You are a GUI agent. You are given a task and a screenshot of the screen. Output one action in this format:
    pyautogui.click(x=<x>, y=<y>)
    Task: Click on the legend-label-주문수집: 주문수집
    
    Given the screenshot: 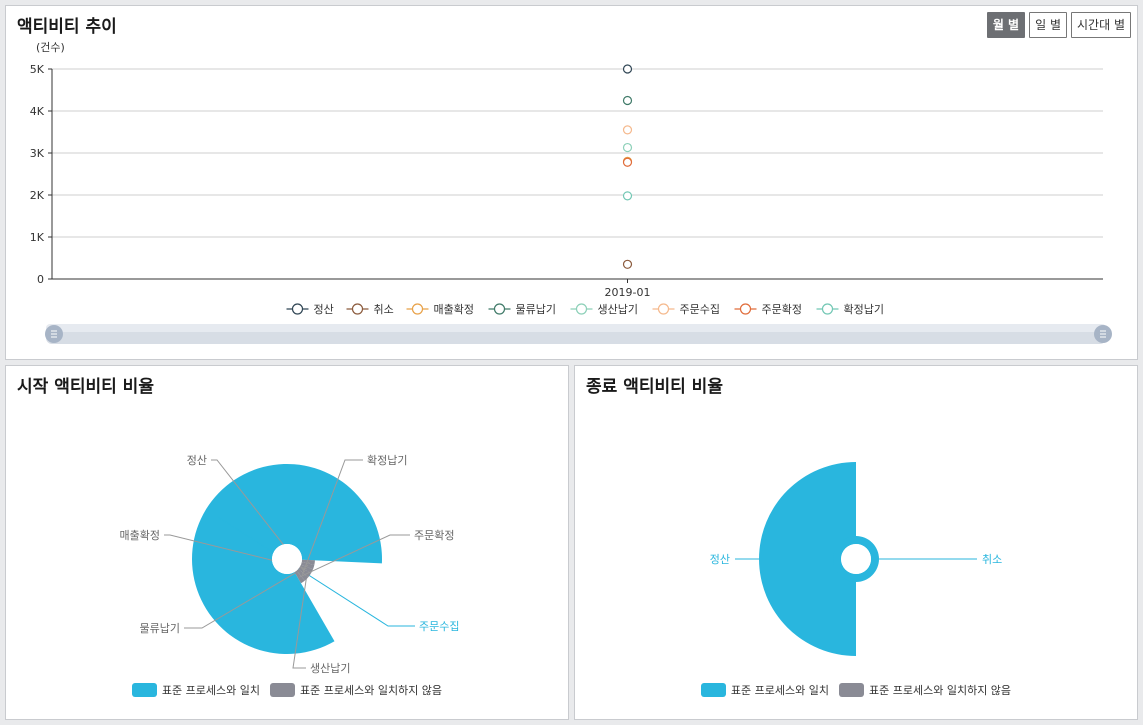 What is the action you would take?
    pyautogui.click(x=700, y=309)
    